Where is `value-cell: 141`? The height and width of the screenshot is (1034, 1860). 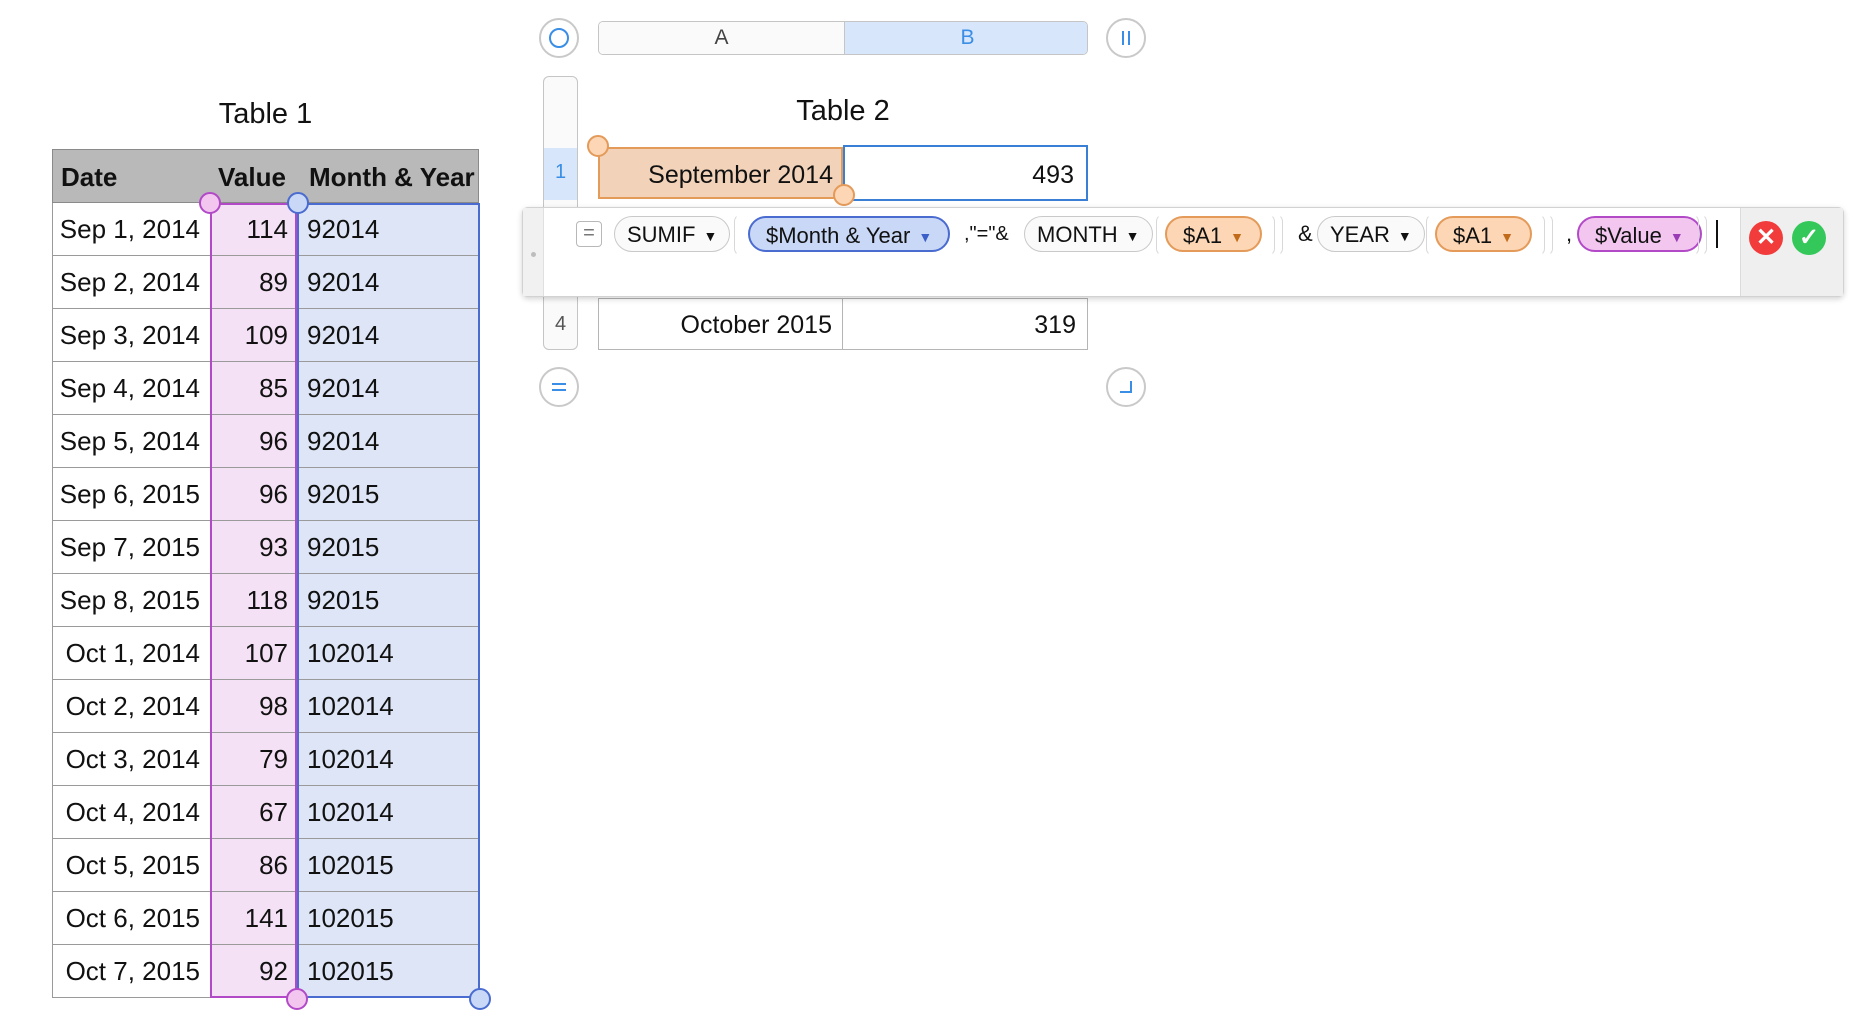 value-cell: 141 is located at coordinates (253, 918).